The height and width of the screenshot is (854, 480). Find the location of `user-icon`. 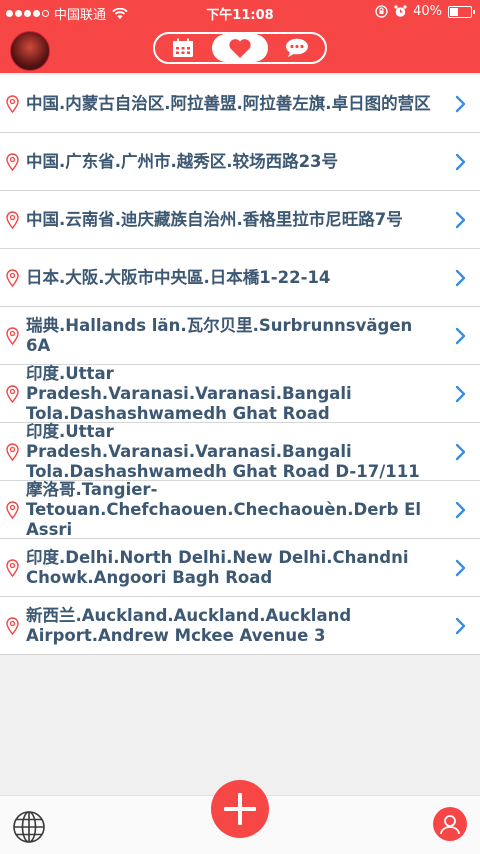

user-icon is located at coordinates (450, 825).